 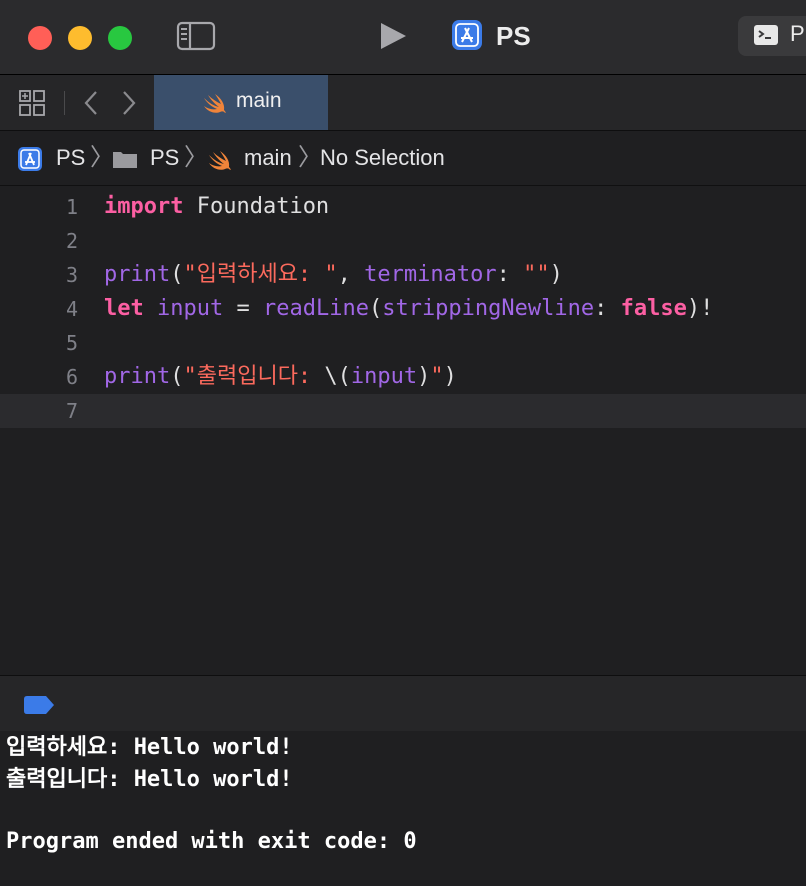 What do you see at coordinates (32, 103) in the screenshot?
I see `related-items-grid-icon` at bounding box center [32, 103].